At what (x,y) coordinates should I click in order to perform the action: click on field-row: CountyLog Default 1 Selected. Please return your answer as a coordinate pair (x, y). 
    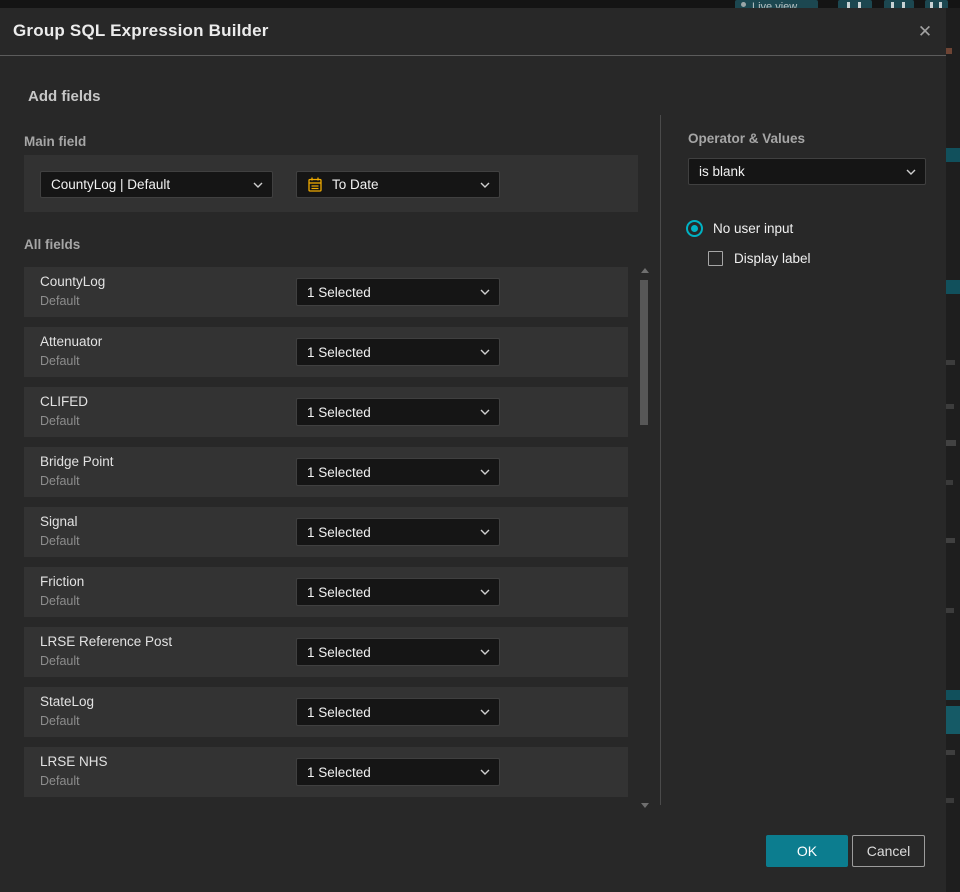
    Looking at the image, I should click on (326, 292).